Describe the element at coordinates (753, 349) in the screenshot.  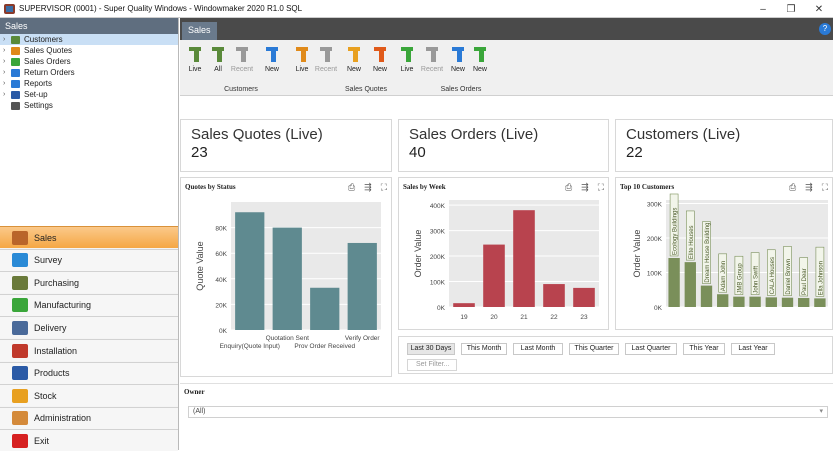
I see `filter-button: Last Year` at that location.